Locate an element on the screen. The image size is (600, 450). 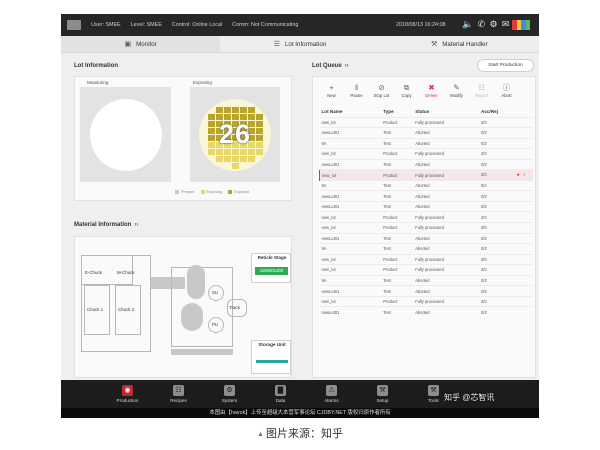
pause-button: ‖ Pause is located at coordinates (356, 92).